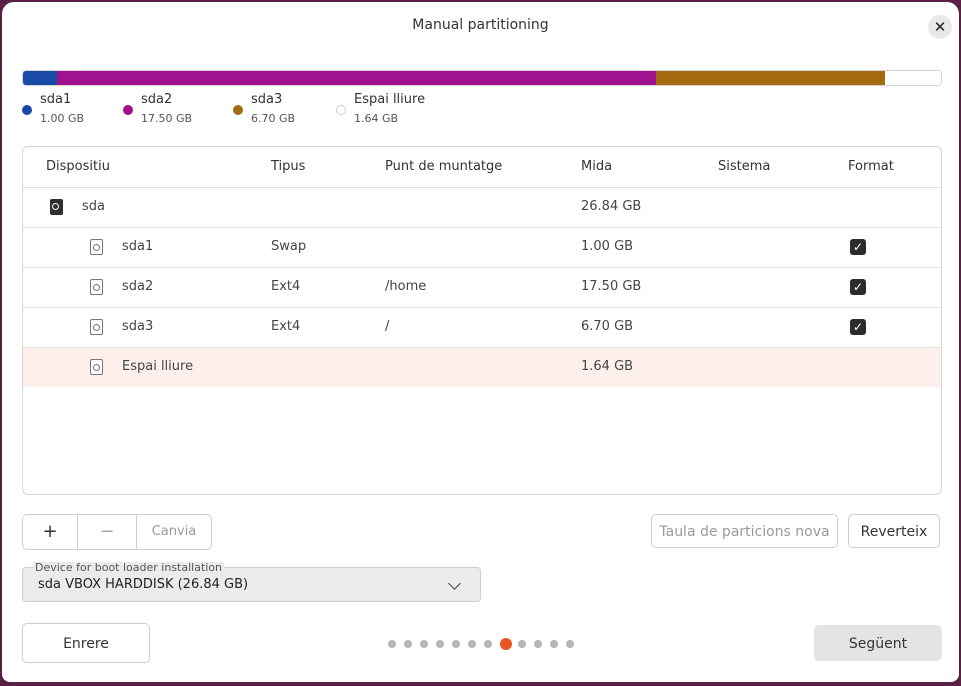 The height and width of the screenshot is (686, 961). I want to click on device-name: sda1, so click(138, 246).